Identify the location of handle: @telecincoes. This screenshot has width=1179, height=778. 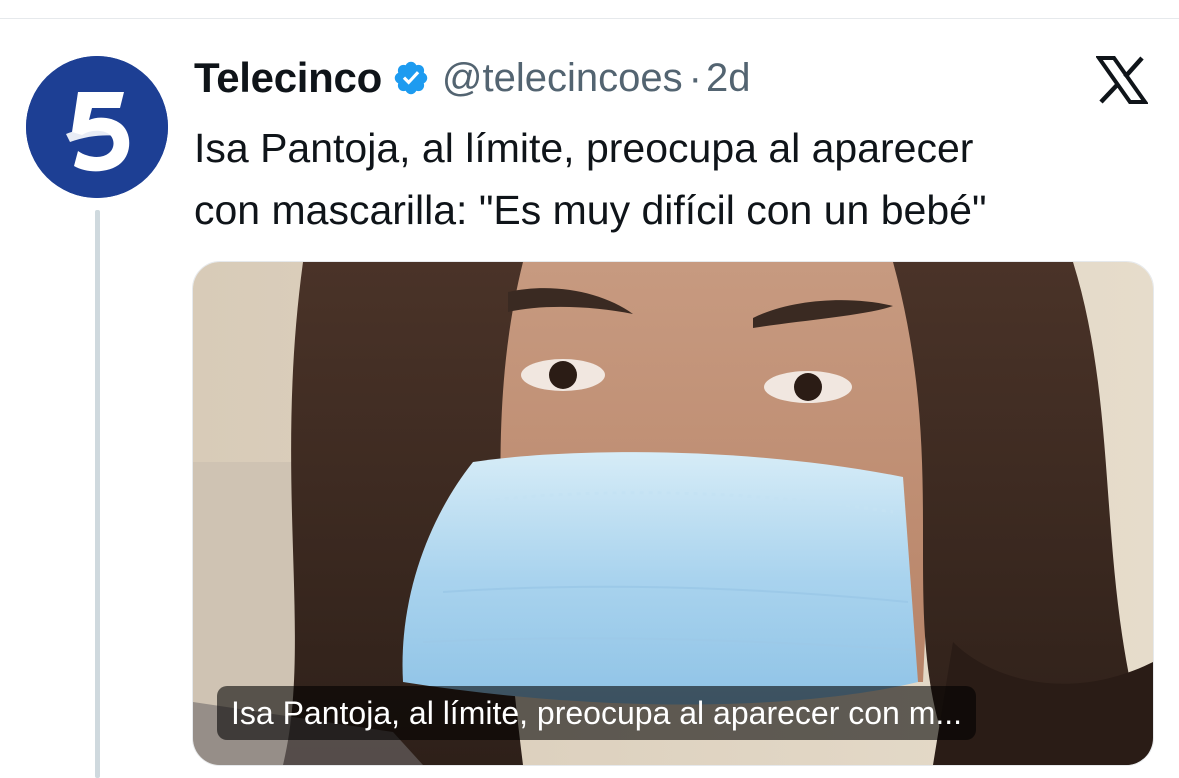
(562, 78).